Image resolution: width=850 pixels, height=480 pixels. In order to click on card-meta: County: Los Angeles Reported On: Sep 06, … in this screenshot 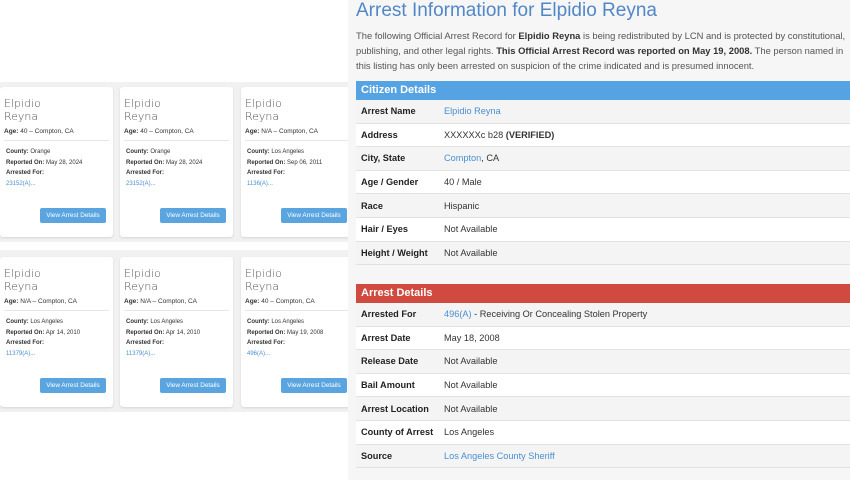, I will do `click(284, 168)`.